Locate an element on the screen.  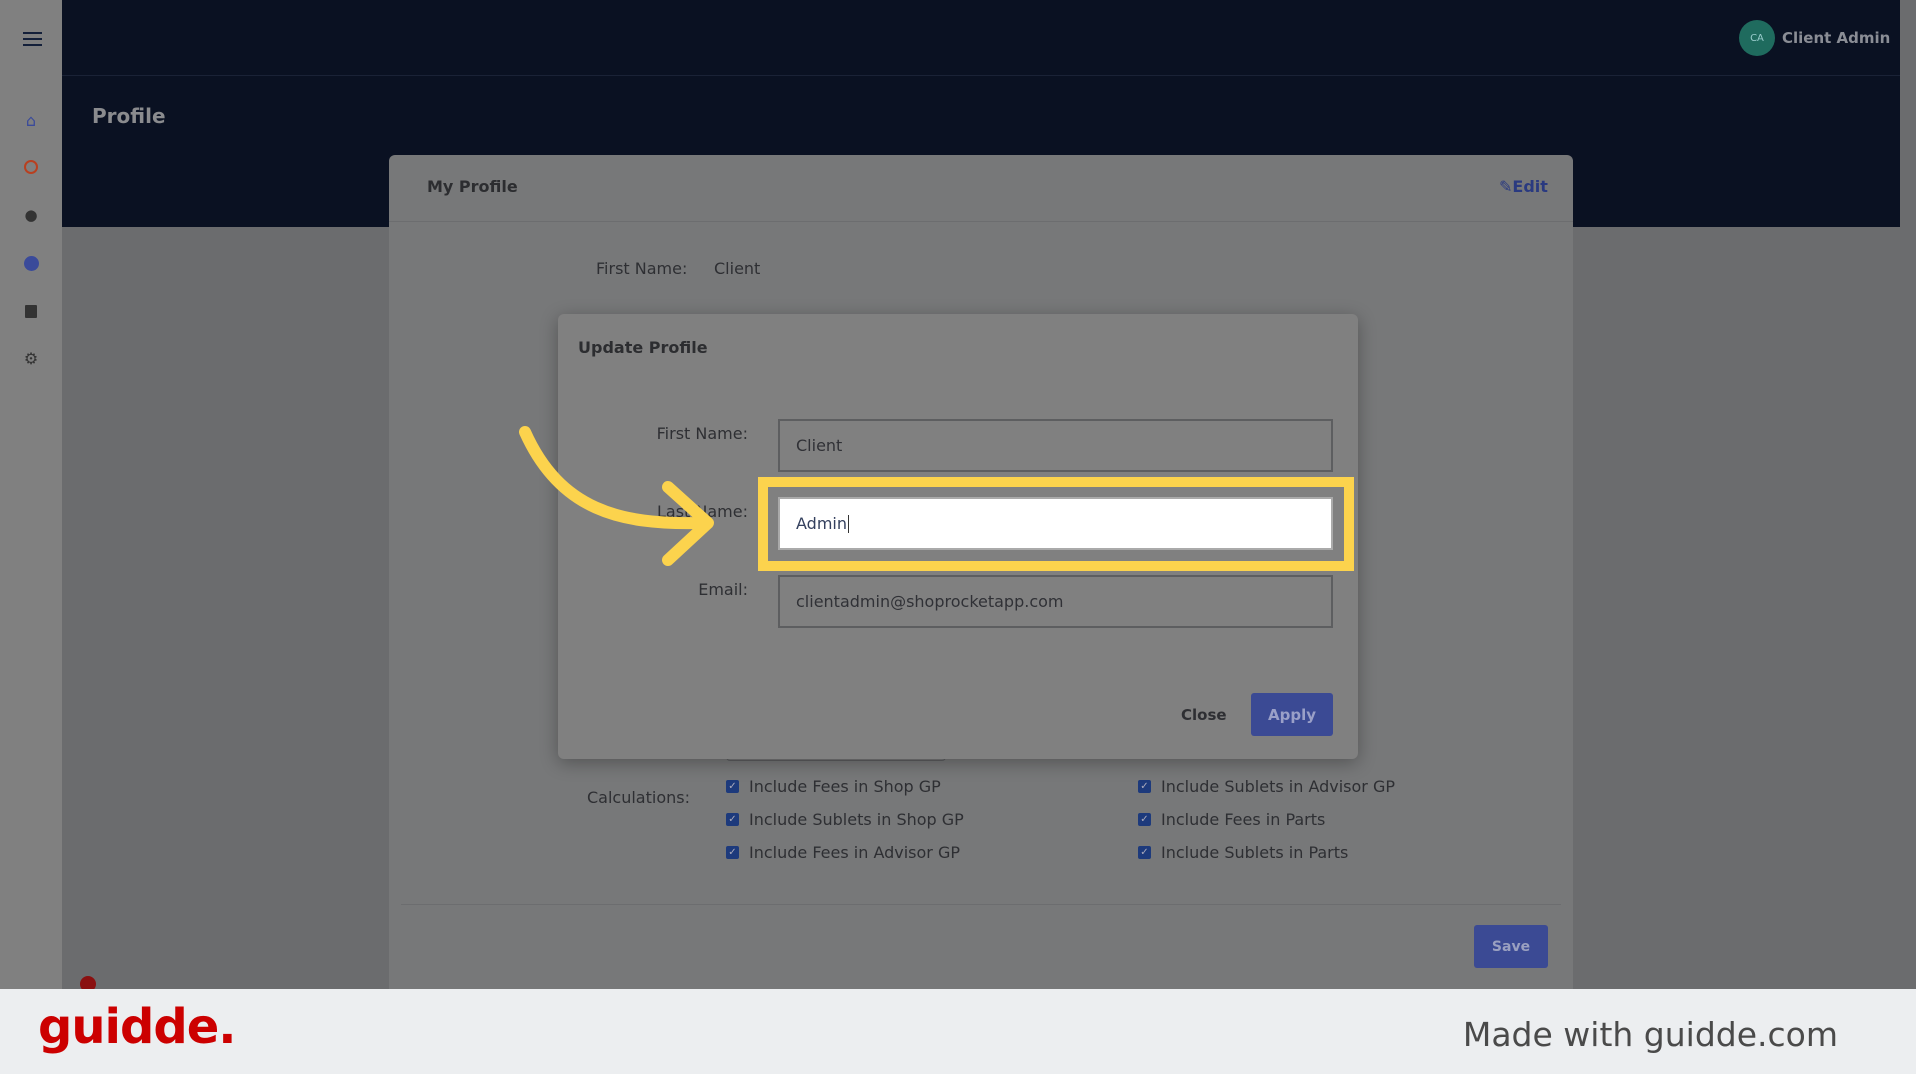
guidde-logo: guidde. is located at coordinates (137, 1027).